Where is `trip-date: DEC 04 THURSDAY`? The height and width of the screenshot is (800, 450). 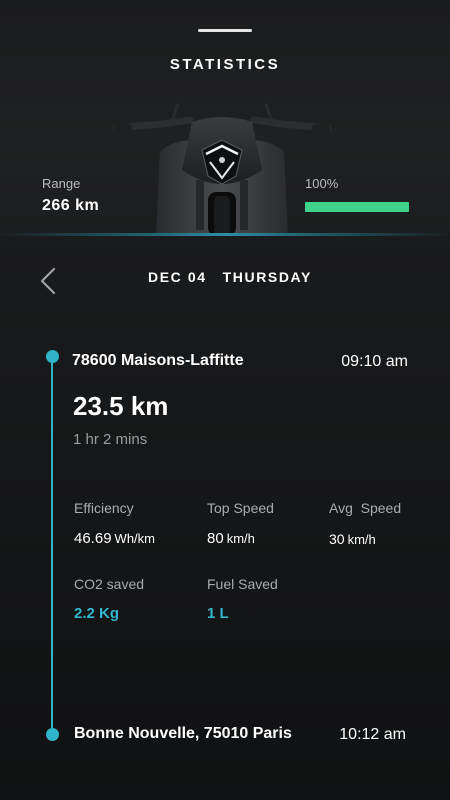 trip-date: DEC 04 THURSDAY is located at coordinates (230, 277).